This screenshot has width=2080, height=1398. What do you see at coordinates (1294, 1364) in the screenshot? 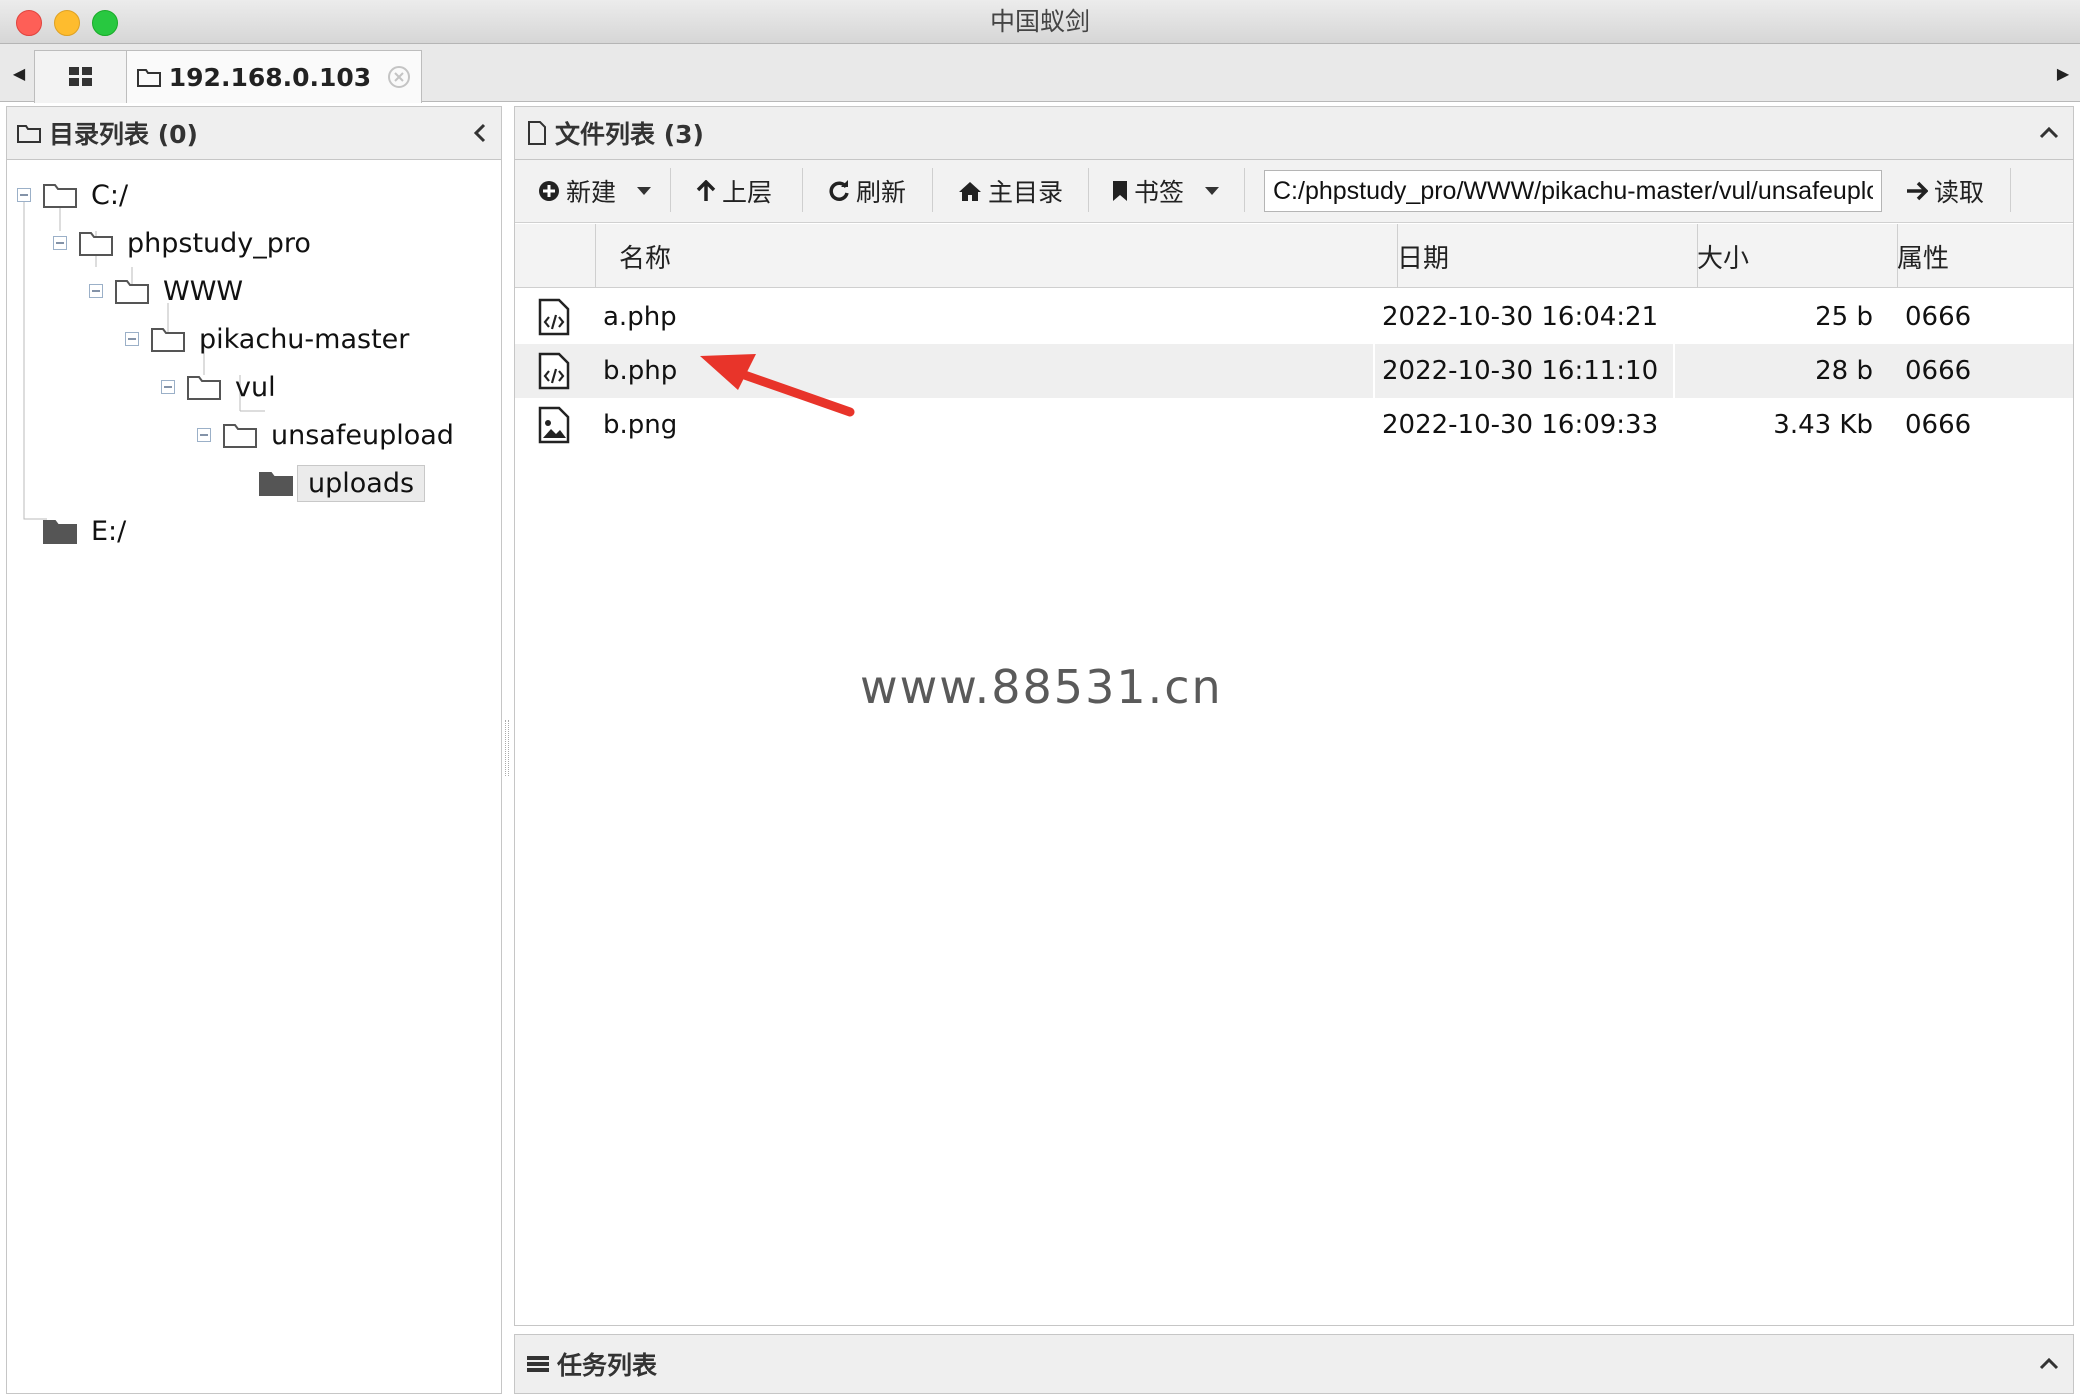
I see `task-panel-header: 任务列表` at bounding box center [1294, 1364].